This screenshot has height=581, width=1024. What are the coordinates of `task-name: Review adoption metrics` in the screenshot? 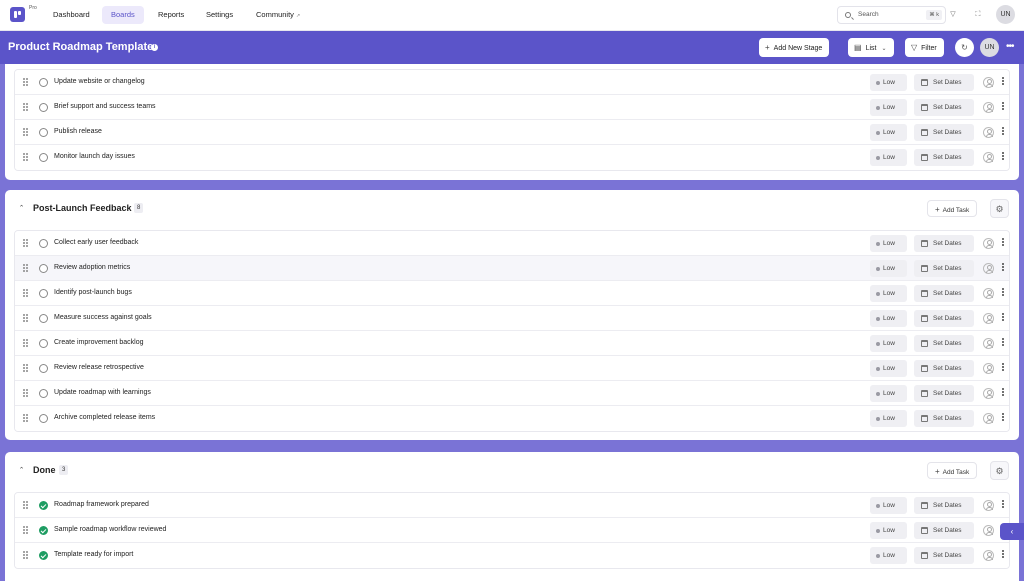 It's located at (92, 267).